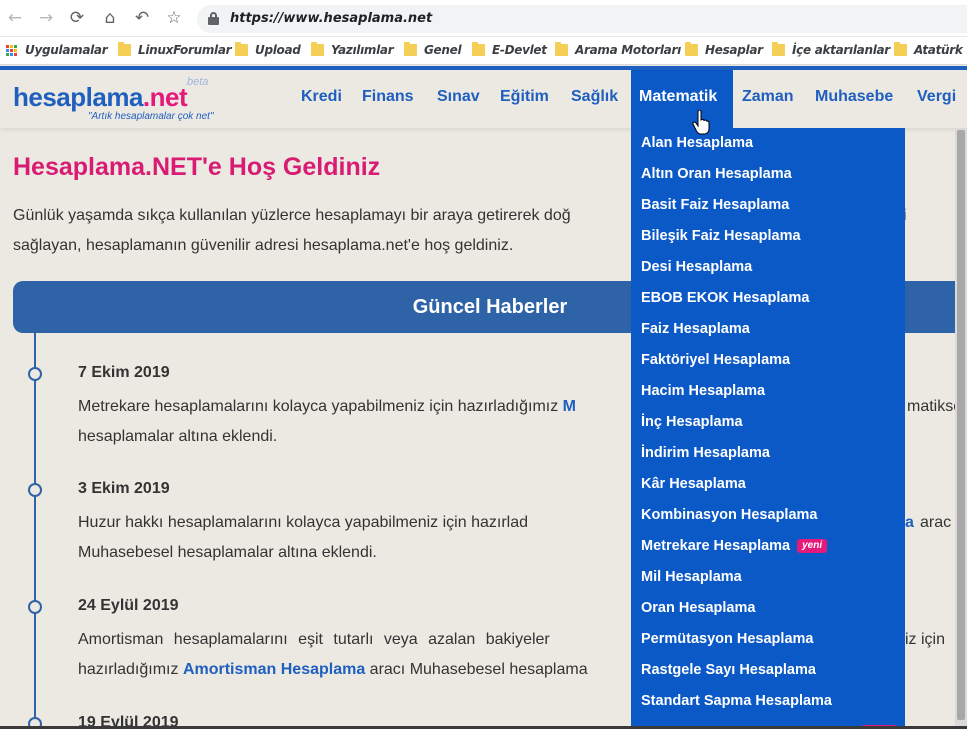  I want to click on lock-icon, so click(213, 18).